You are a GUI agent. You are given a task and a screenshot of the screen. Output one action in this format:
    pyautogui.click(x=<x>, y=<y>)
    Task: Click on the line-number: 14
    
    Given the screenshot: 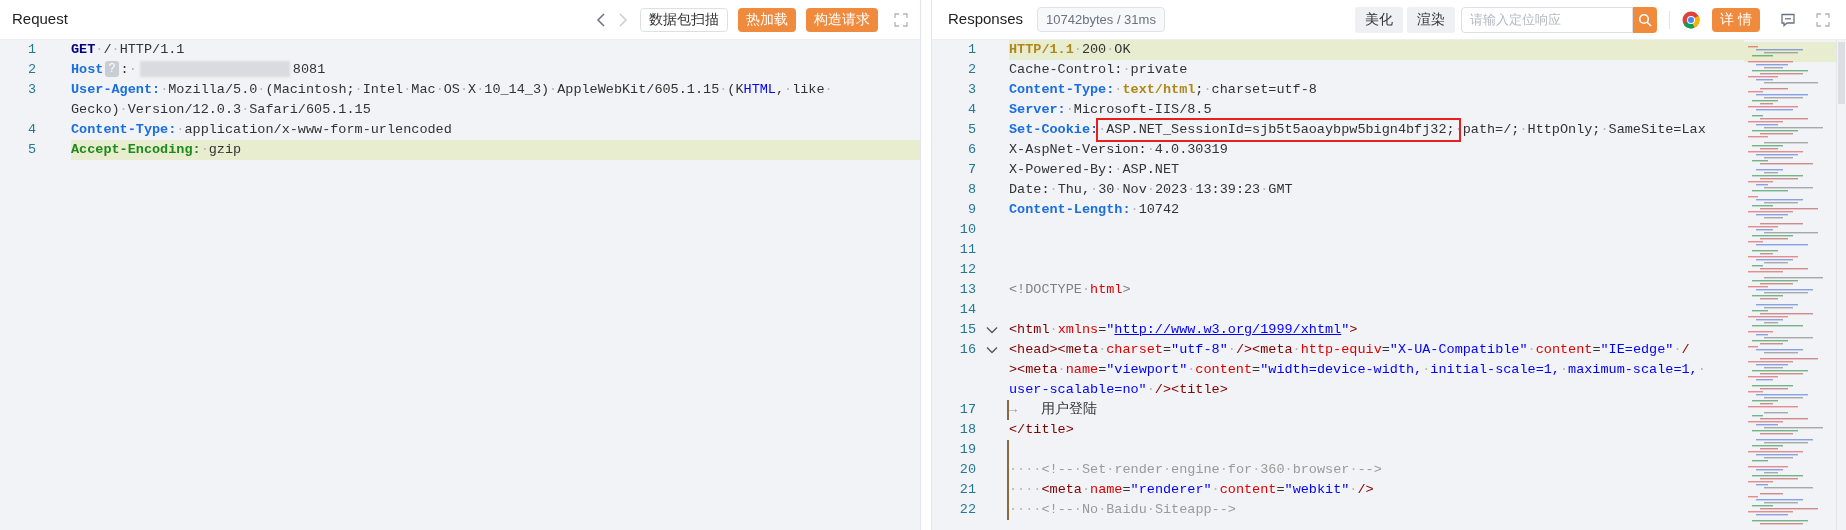 What is the action you would take?
    pyautogui.click(x=967, y=309)
    